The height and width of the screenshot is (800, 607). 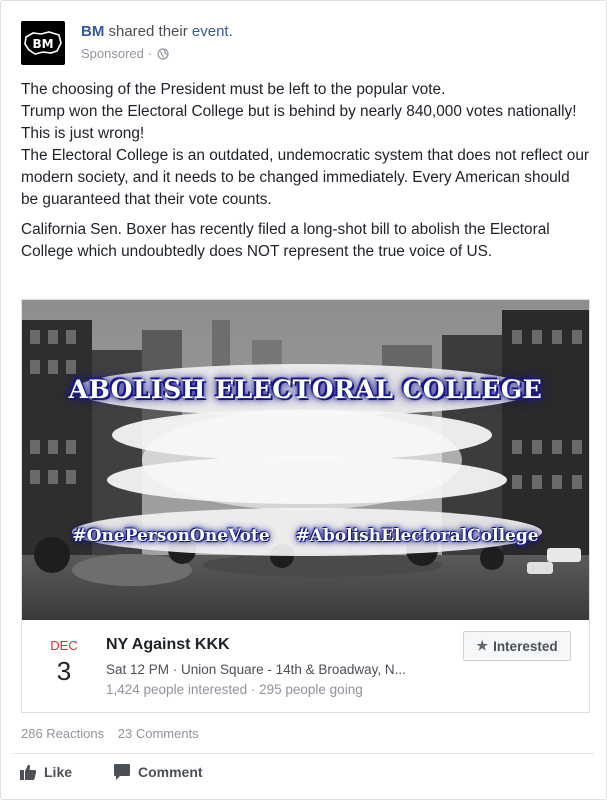 What do you see at coordinates (64, 645) in the screenshot?
I see `event-date-month: DEC` at bounding box center [64, 645].